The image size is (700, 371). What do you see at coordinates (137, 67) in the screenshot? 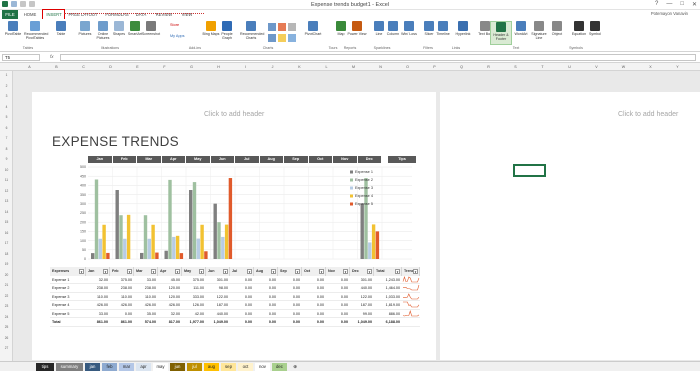
I see `column-header-e: E` at bounding box center [137, 67].